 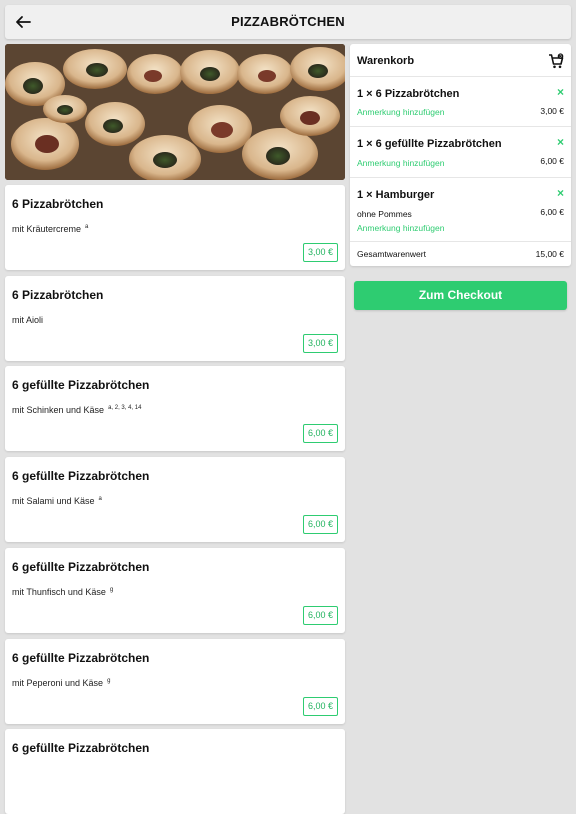 What do you see at coordinates (175, 227) in the screenshot?
I see `product-card: 6 Pizzabrötchen mit Kräutercreme a 3,00 €` at bounding box center [175, 227].